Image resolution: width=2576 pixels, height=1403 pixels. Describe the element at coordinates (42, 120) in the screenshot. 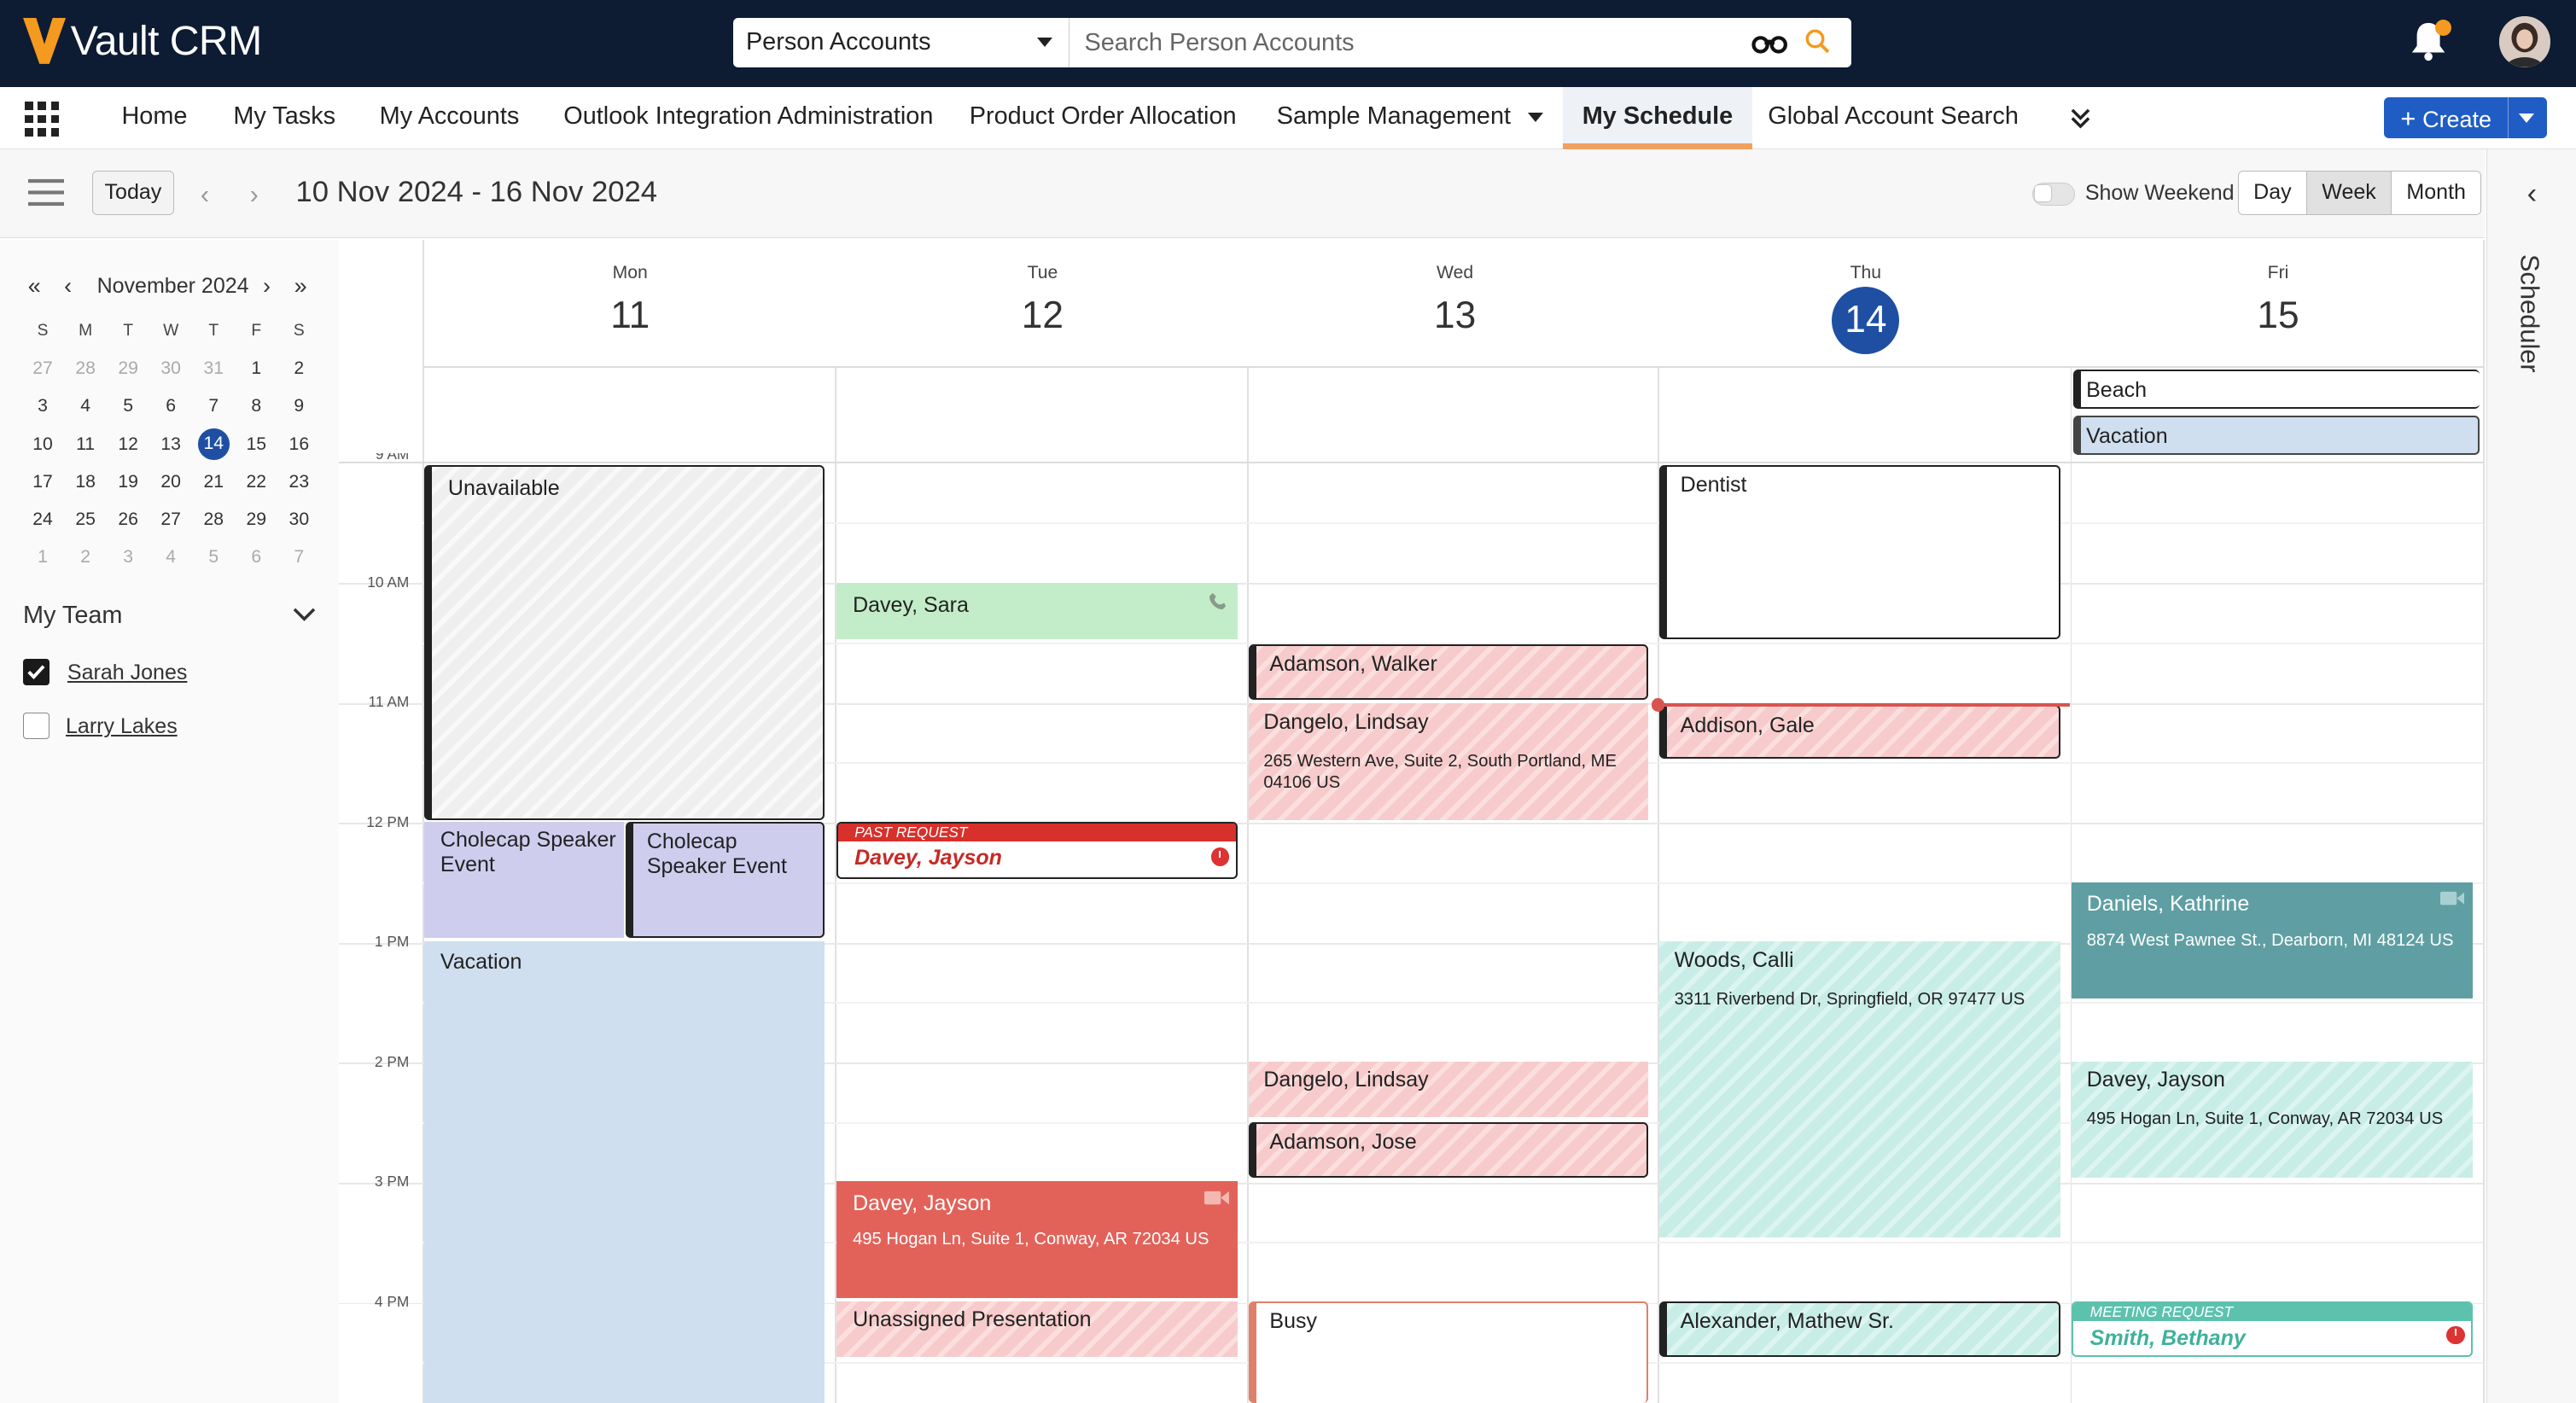

I see `app-launcher-icon` at that location.